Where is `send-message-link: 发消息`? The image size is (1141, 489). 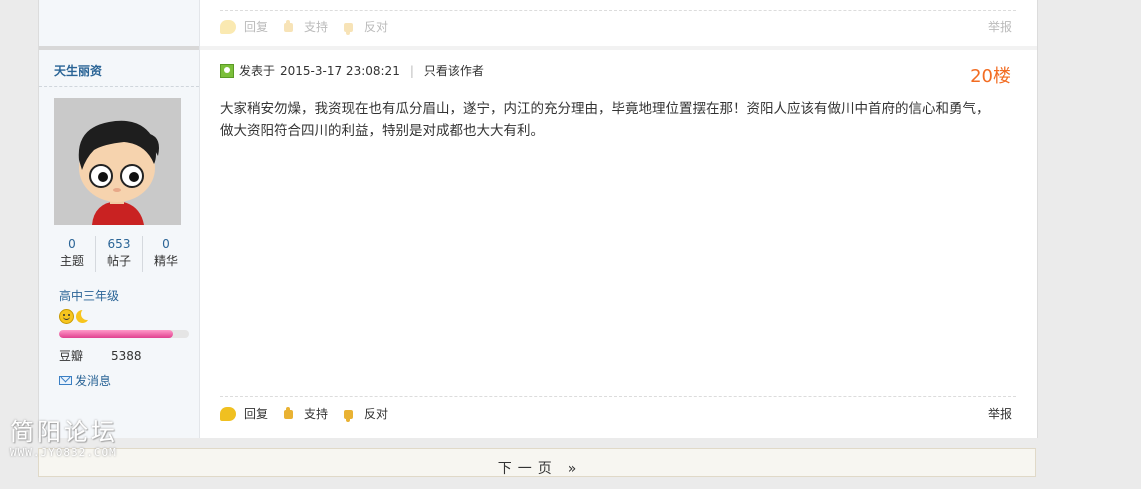
send-message-link: 发消息 is located at coordinates (85, 380).